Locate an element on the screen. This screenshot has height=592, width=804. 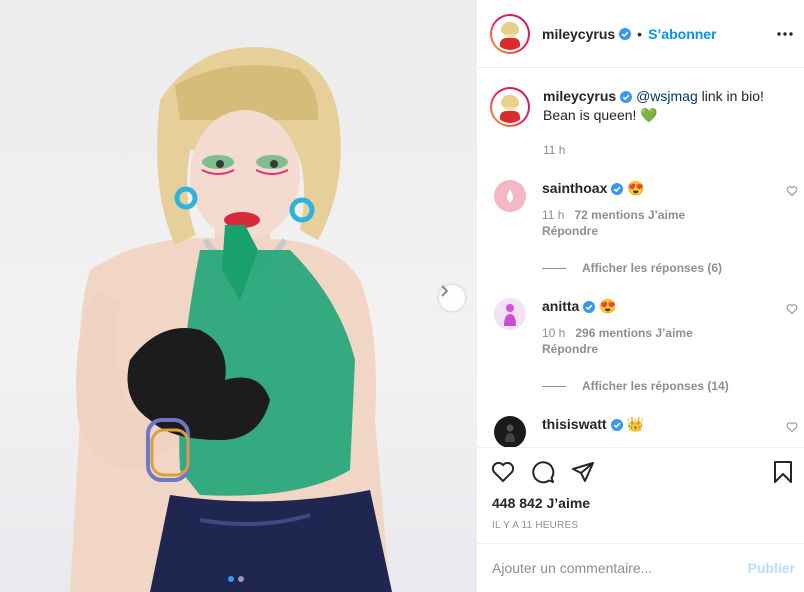
green-heart-emoji: 💚 is located at coordinates (649, 115).